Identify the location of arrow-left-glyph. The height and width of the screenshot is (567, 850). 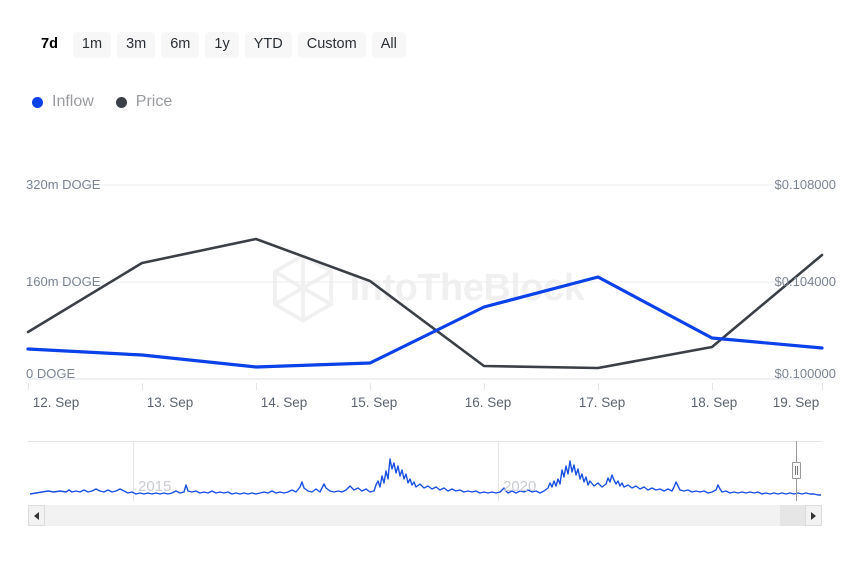
(36, 515).